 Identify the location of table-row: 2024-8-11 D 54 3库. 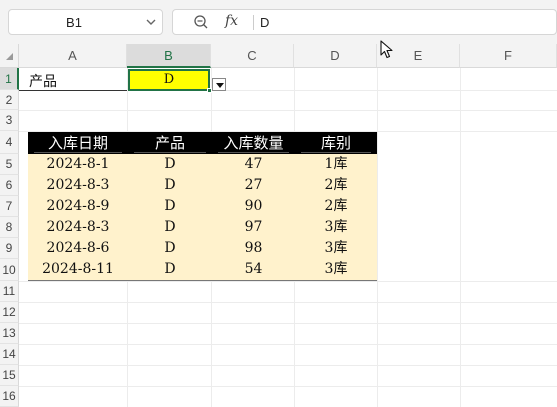
(202, 270).